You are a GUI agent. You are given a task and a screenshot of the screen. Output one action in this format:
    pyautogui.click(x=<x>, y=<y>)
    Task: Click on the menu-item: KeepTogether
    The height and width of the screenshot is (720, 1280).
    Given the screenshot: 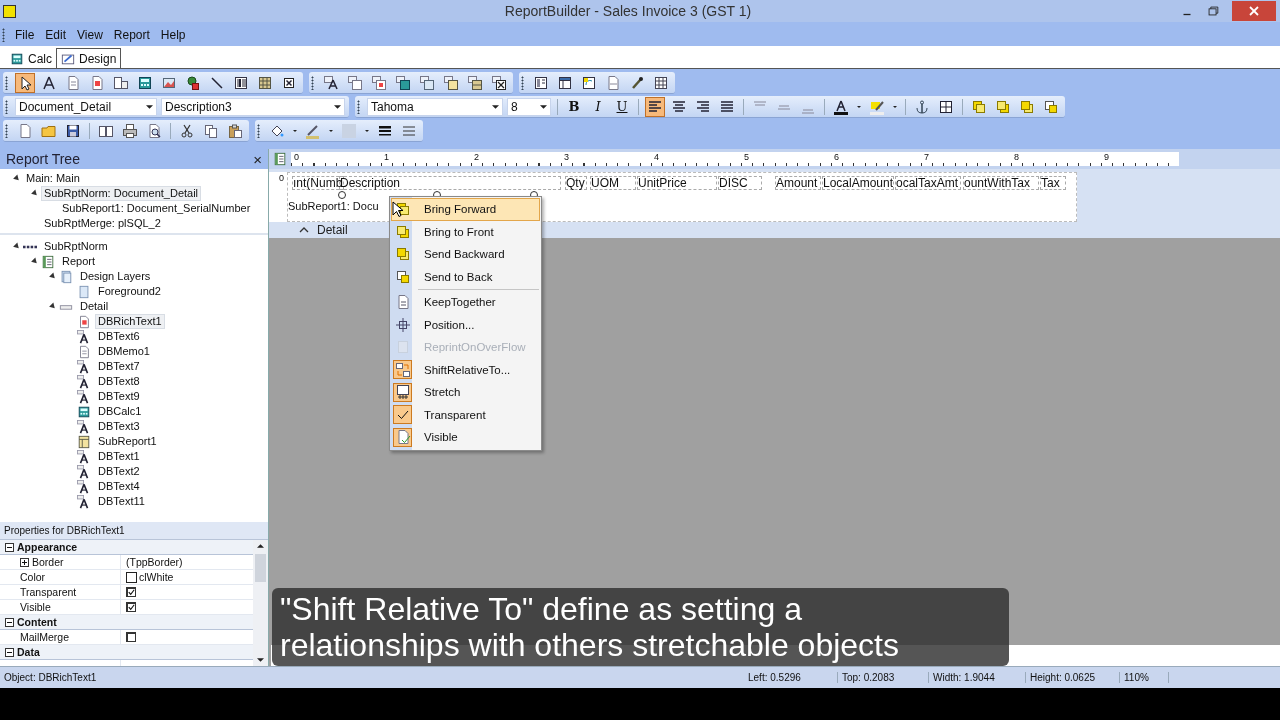 What is the action you would take?
    pyautogui.click(x=465, y=302)
    